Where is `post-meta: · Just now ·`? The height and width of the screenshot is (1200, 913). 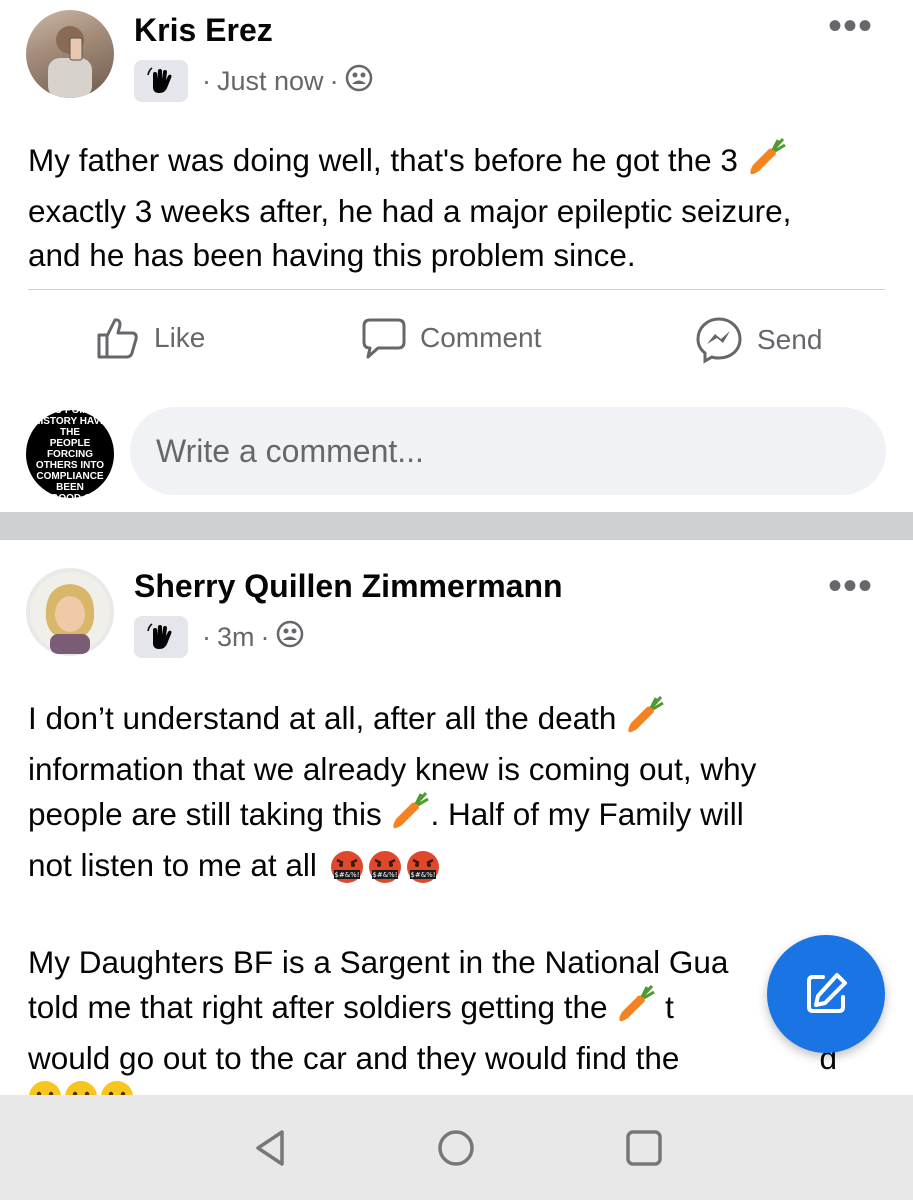
post-meta: · Just now · is located at coordinates (253, 81).